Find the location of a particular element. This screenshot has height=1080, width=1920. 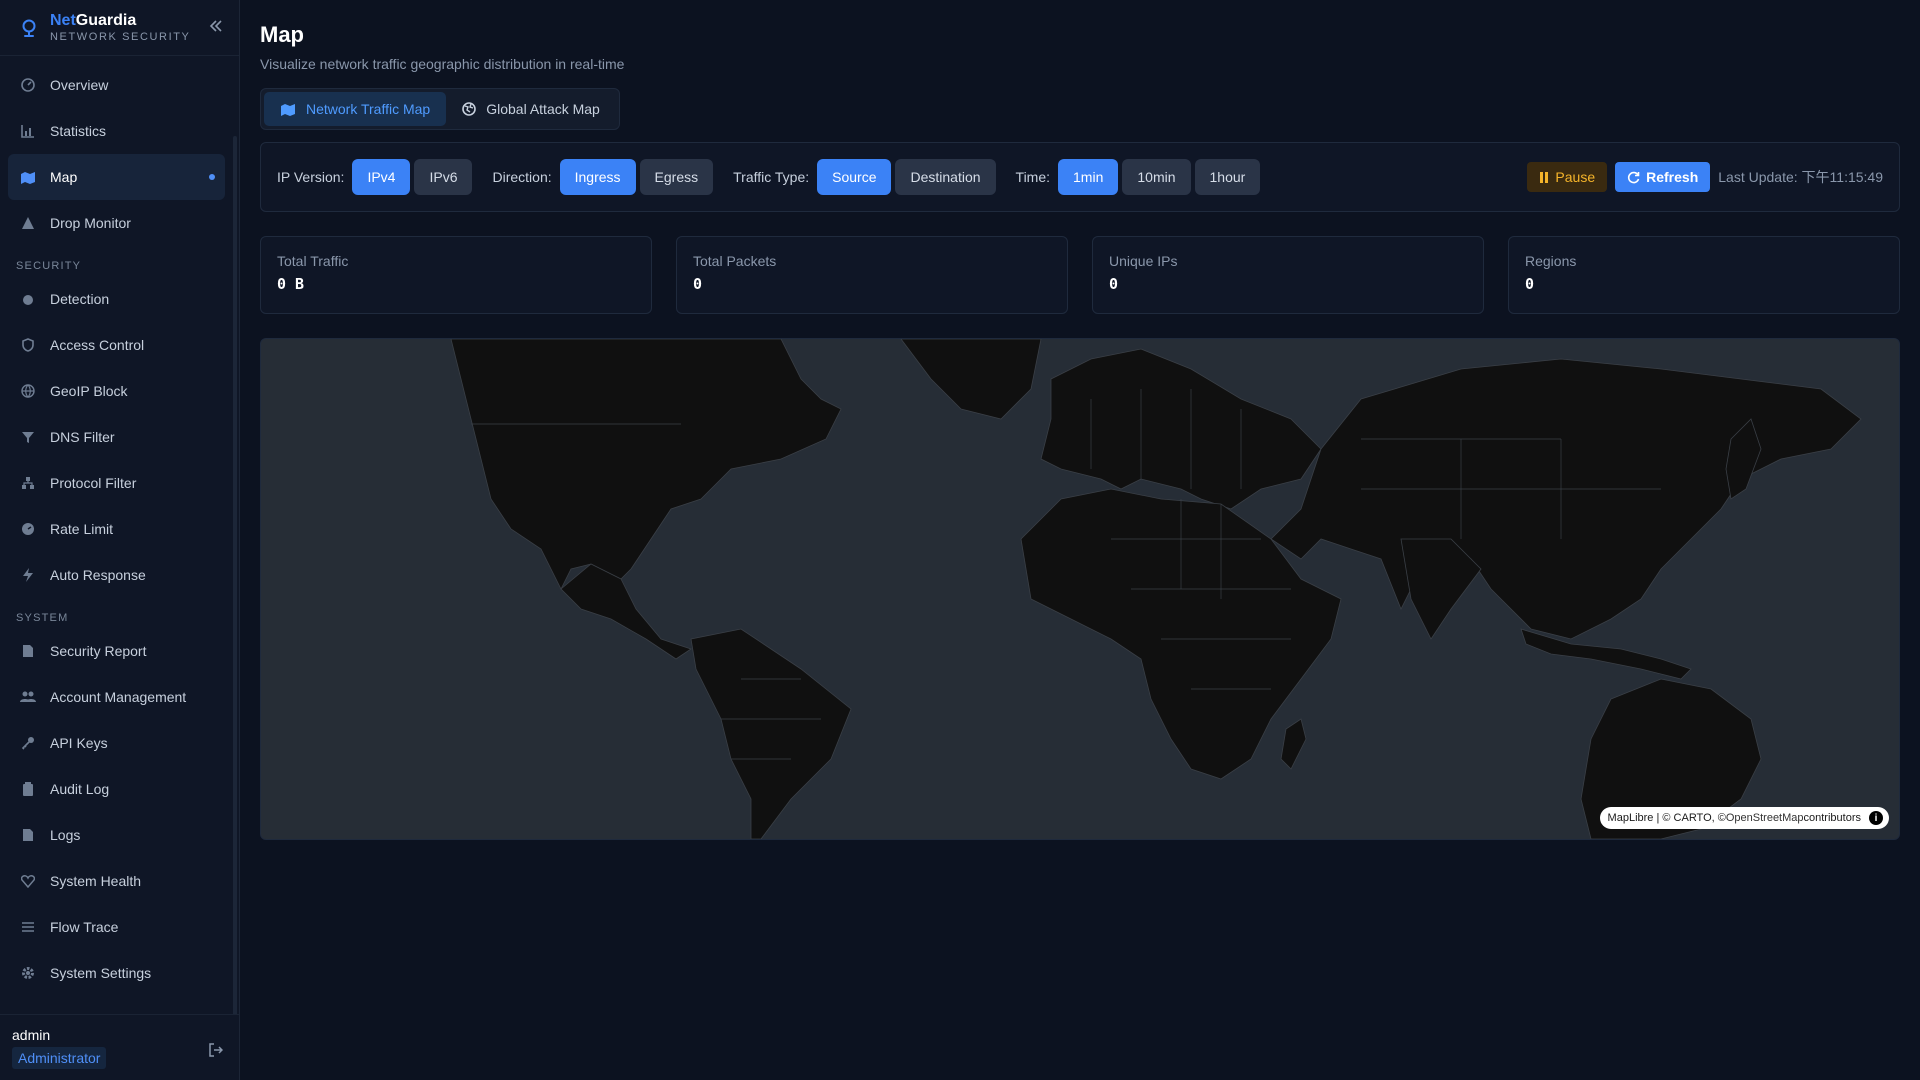

sidebar-item-label: Statistics is located at coordinates (78, 131).